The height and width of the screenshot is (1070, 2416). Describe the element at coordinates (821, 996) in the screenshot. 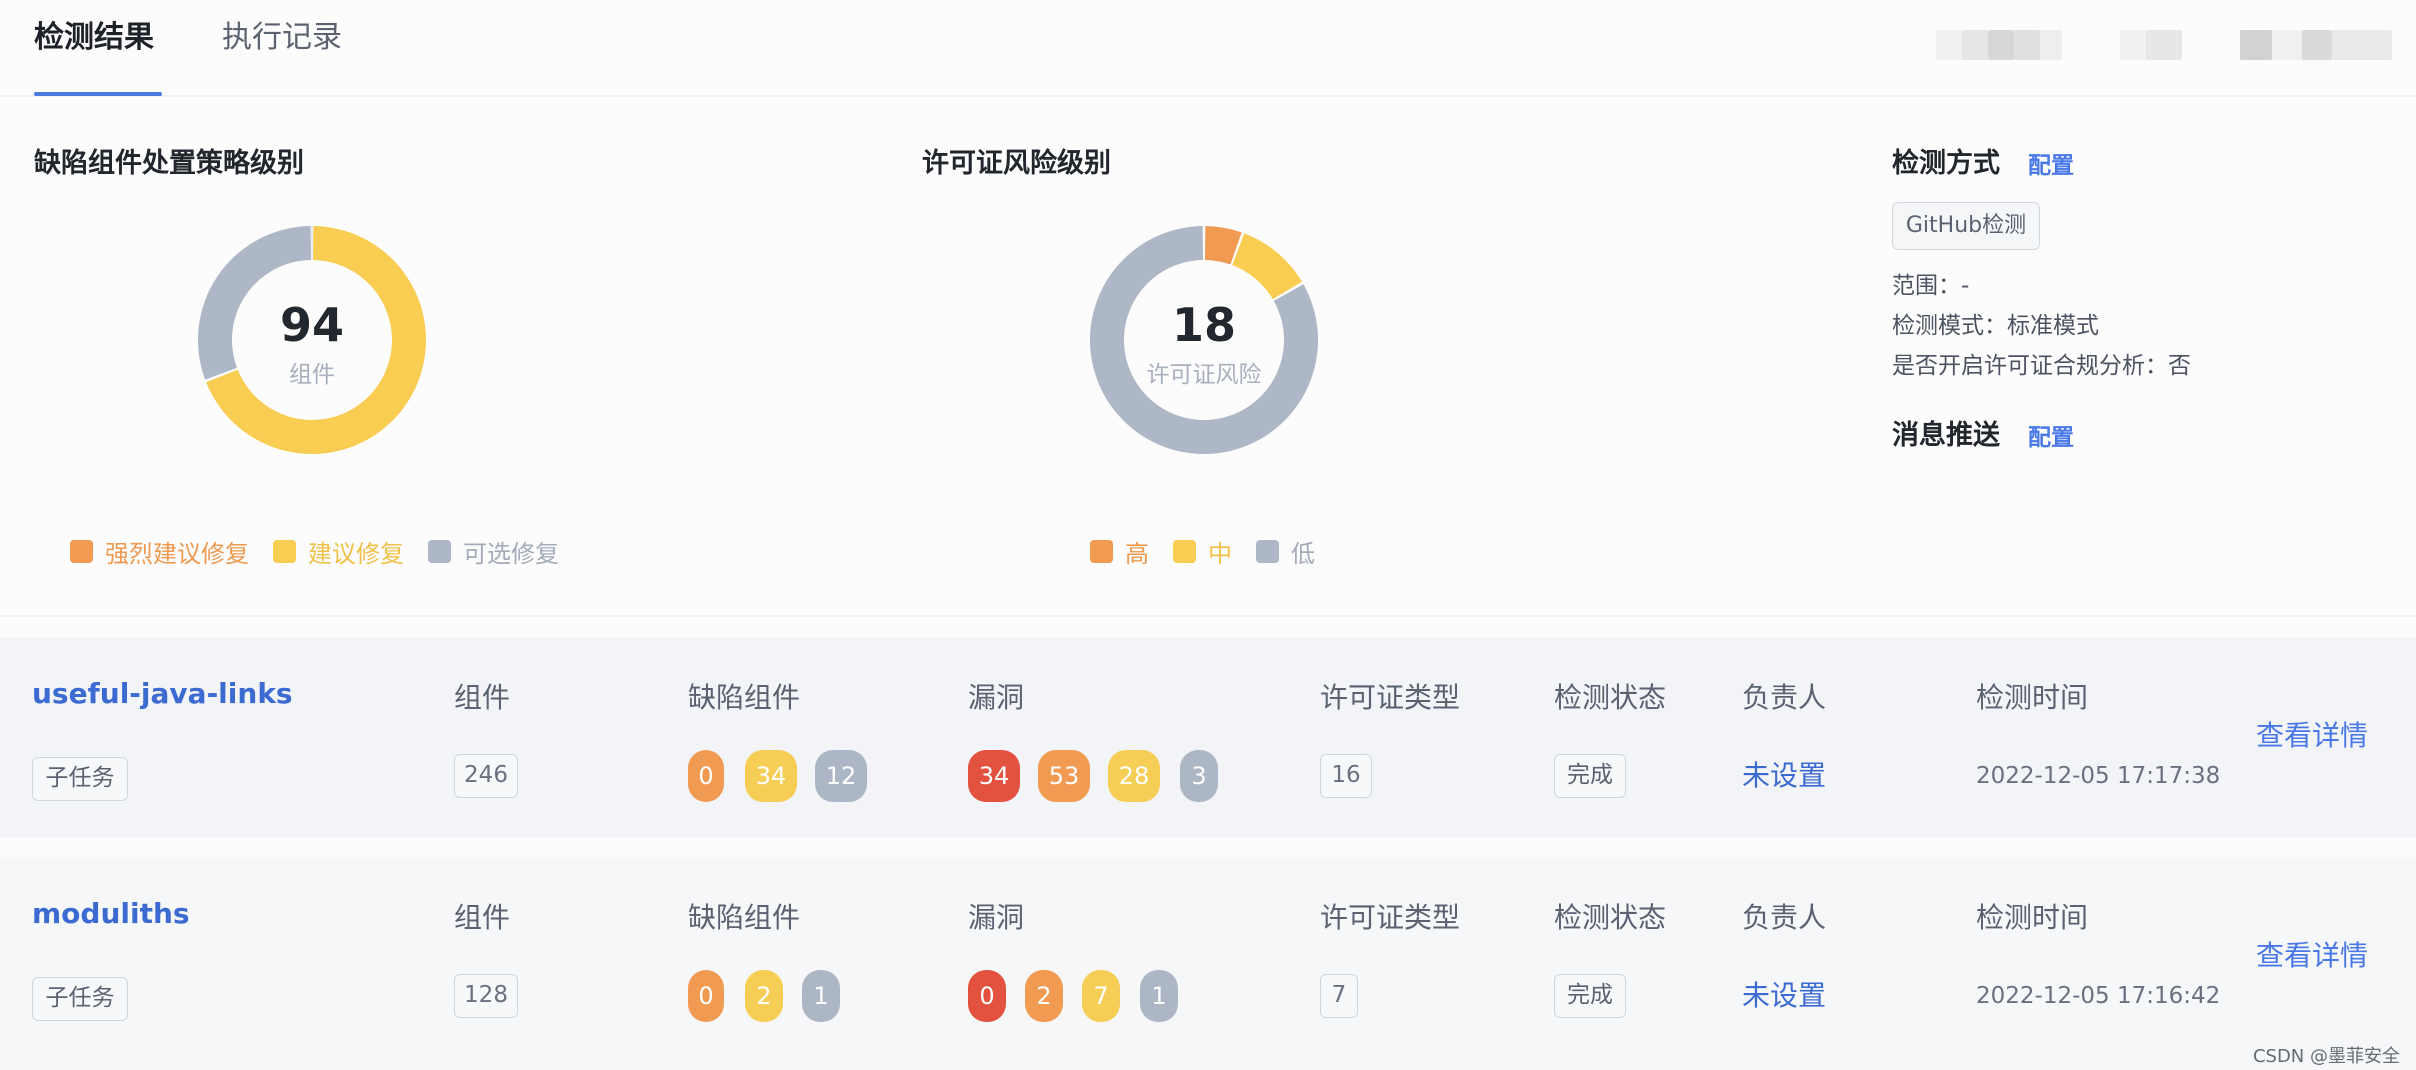

I see `defect-optional-count: 1` at that location.